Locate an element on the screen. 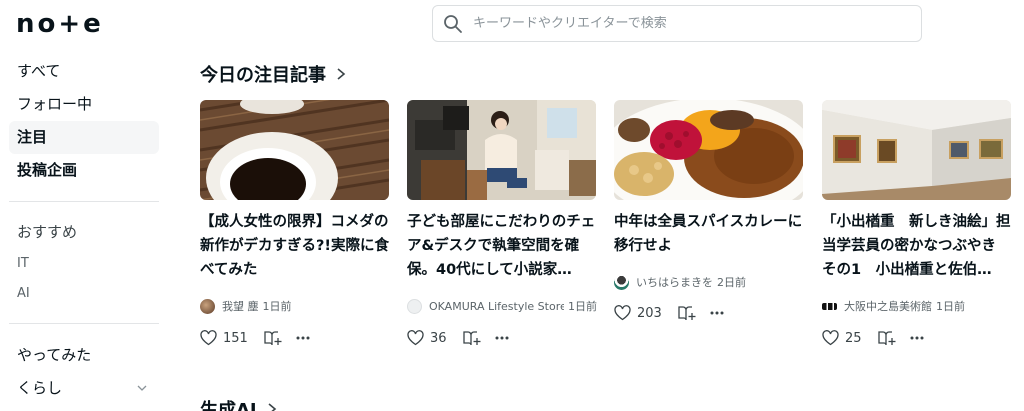 This screenshot has height=411, width=1024. article-author: いちはらまきを 2日前 is located at coordinates (709, 282).